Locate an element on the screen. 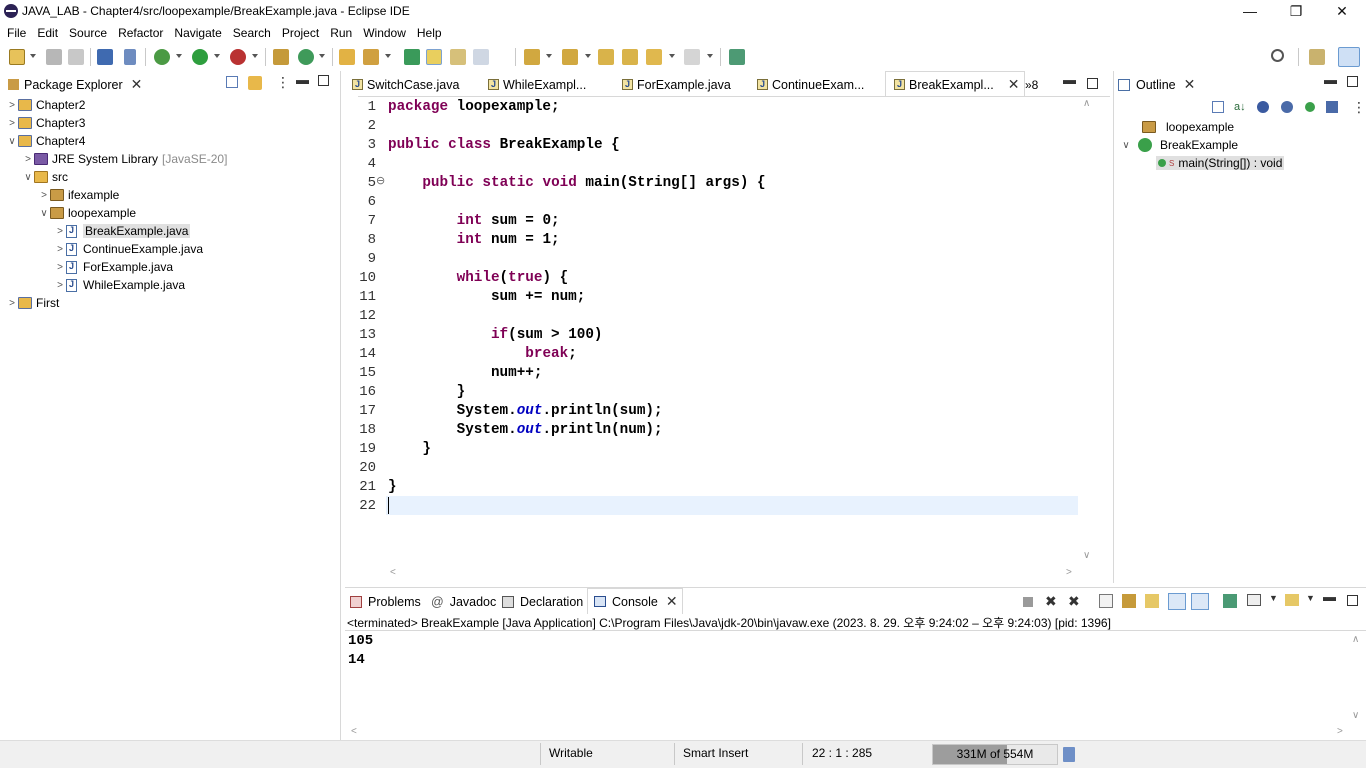 This screenshot has width=1366, height=768. run-dropdown-icon is located at coordinates (217, 56).